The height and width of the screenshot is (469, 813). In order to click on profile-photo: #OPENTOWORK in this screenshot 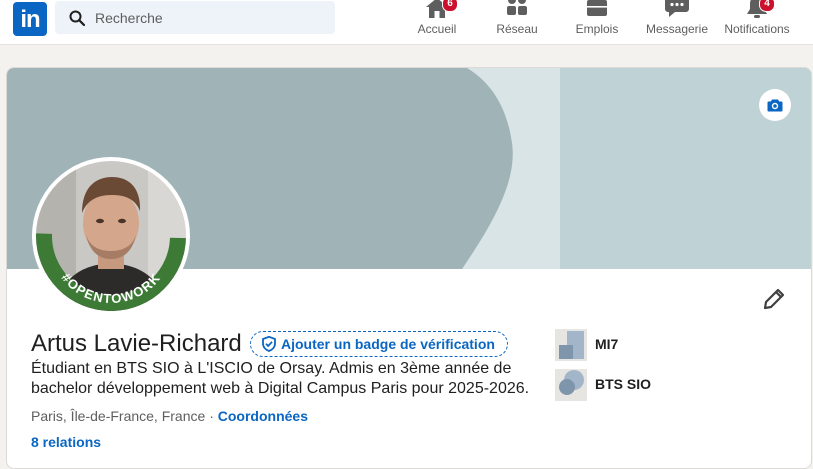, I will do `click(111, 236)`.